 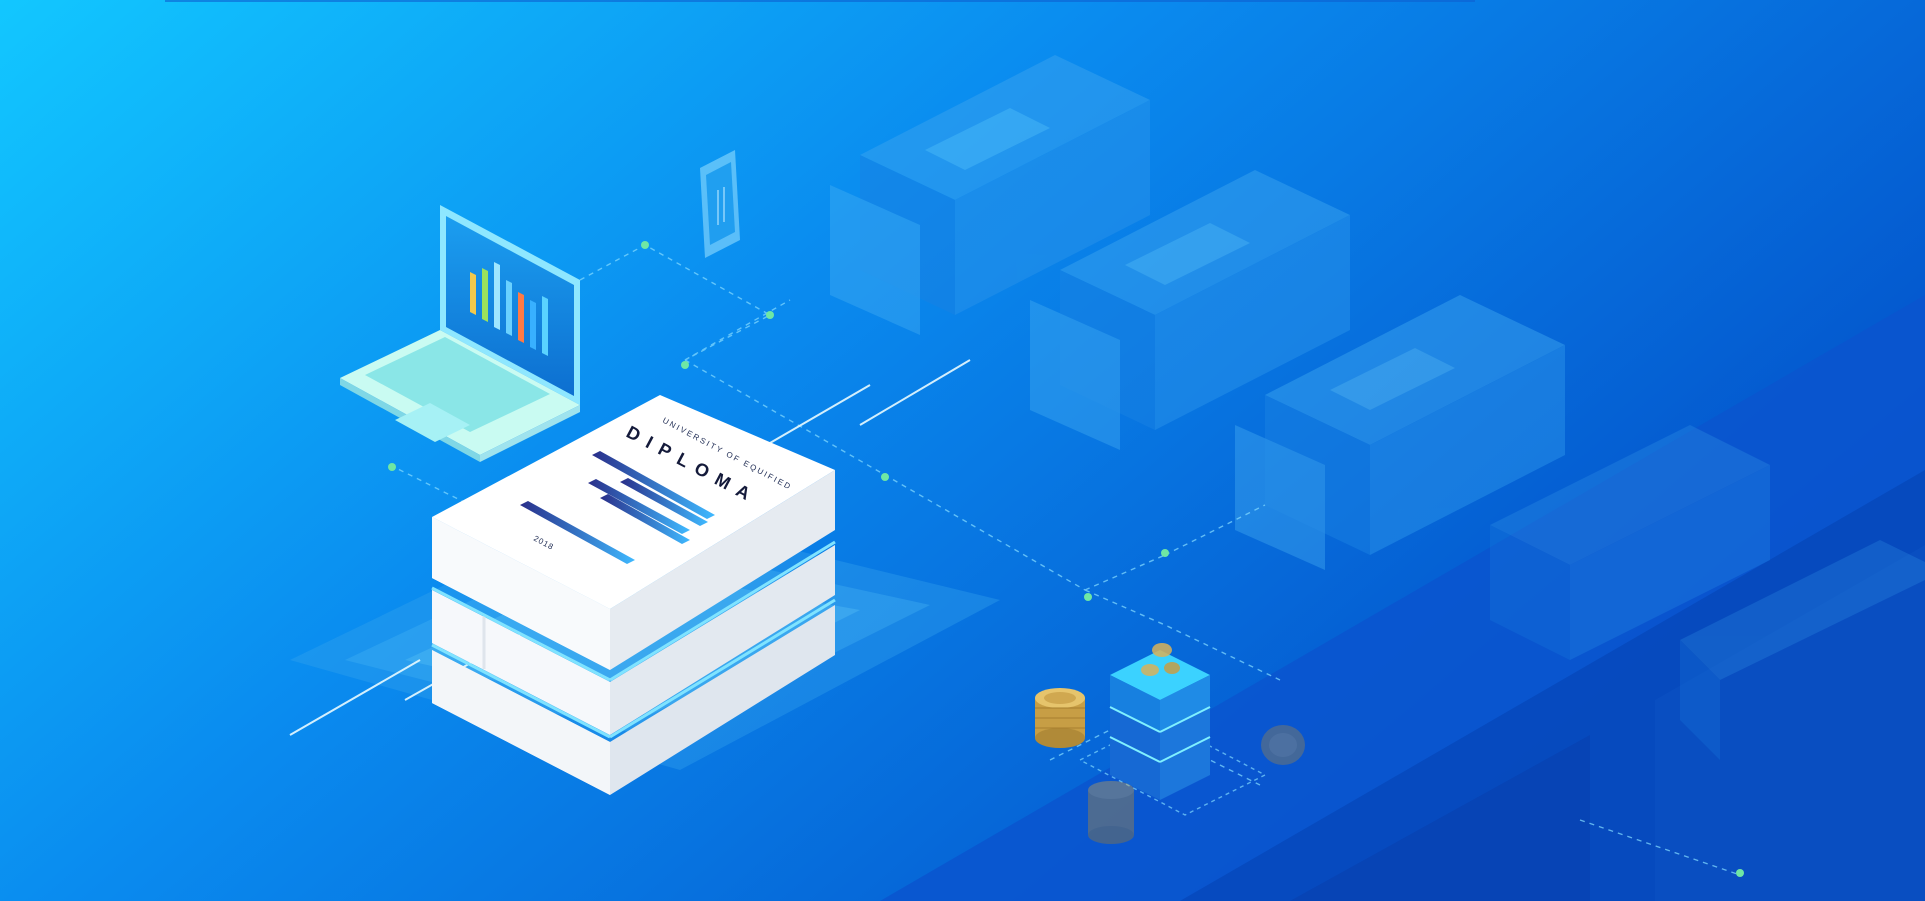 I want to click on phone-icon, so click(x=720, y=204).